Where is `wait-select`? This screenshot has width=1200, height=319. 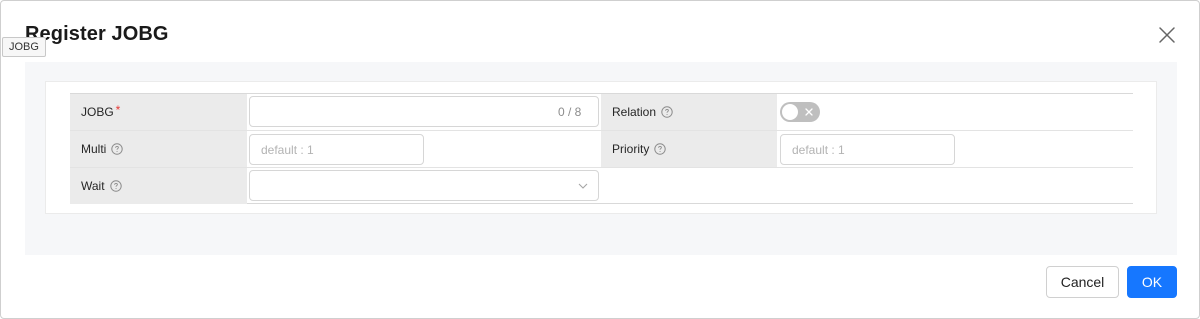 wait-select is located at coordinates (424, 185).